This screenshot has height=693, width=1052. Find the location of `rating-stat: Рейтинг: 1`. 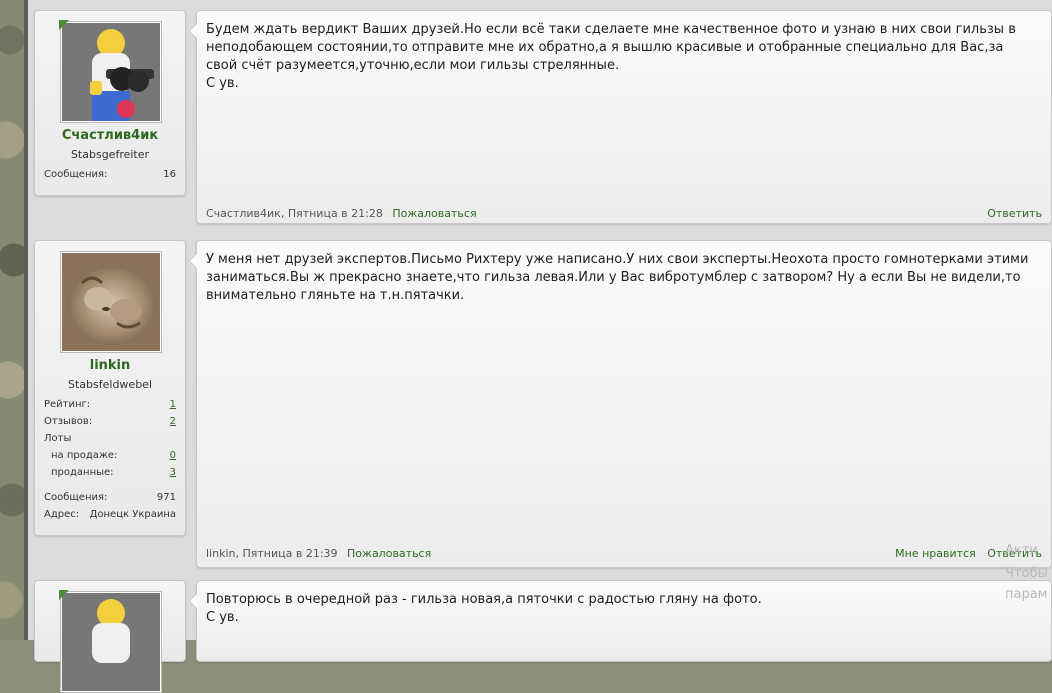

rating-stat: Рейтинг: 1 is located at coordinates (110, 404).